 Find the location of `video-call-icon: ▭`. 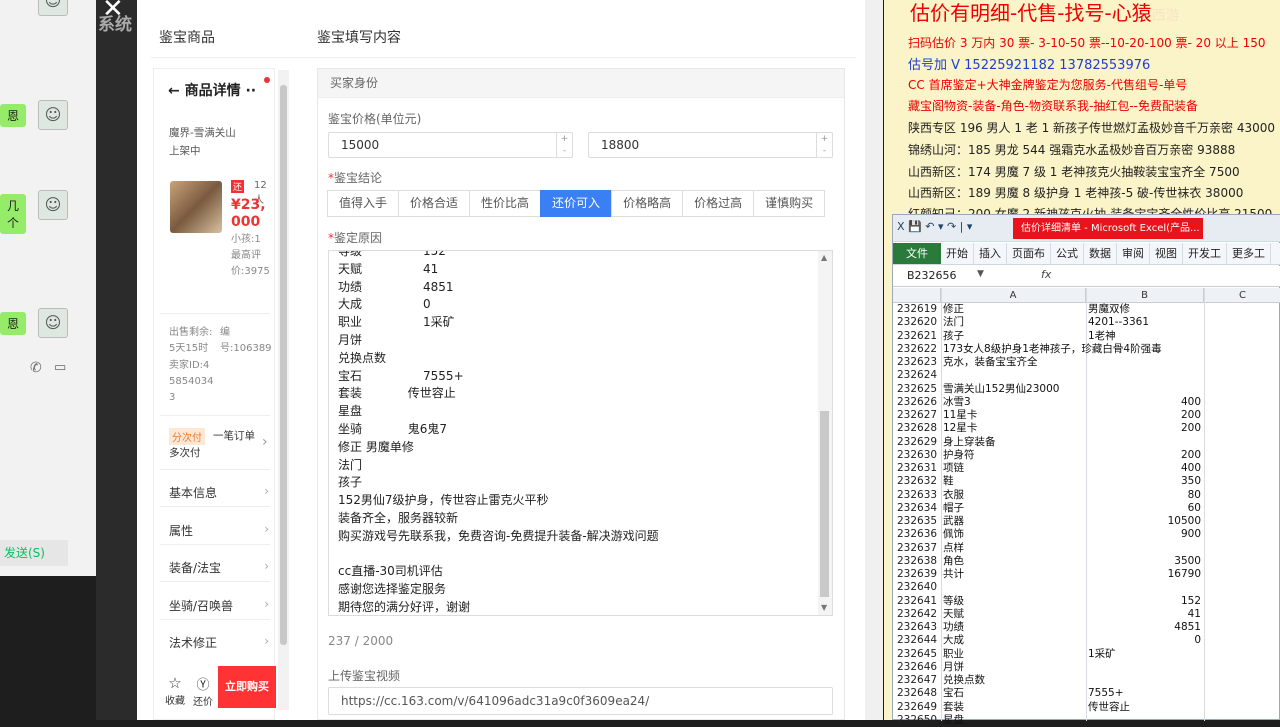

video-call-icon: ▭ is located at coordinates (60, 367).